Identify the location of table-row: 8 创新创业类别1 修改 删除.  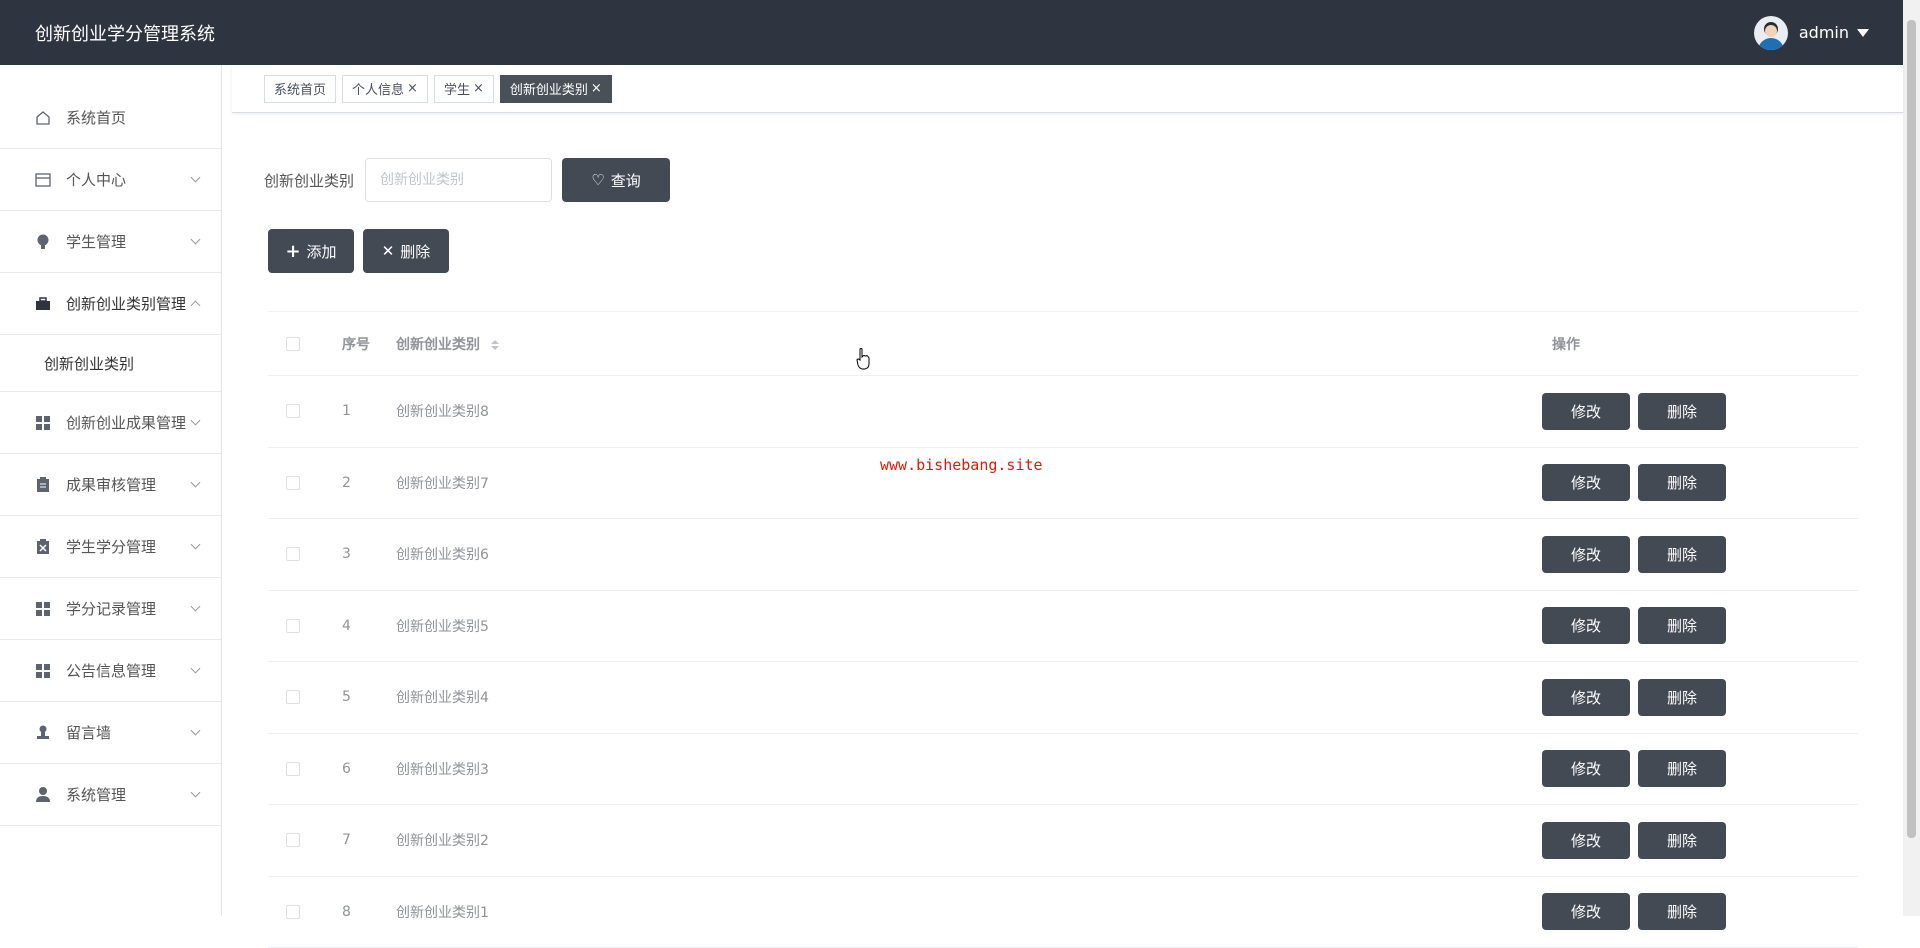
(1063, 912).